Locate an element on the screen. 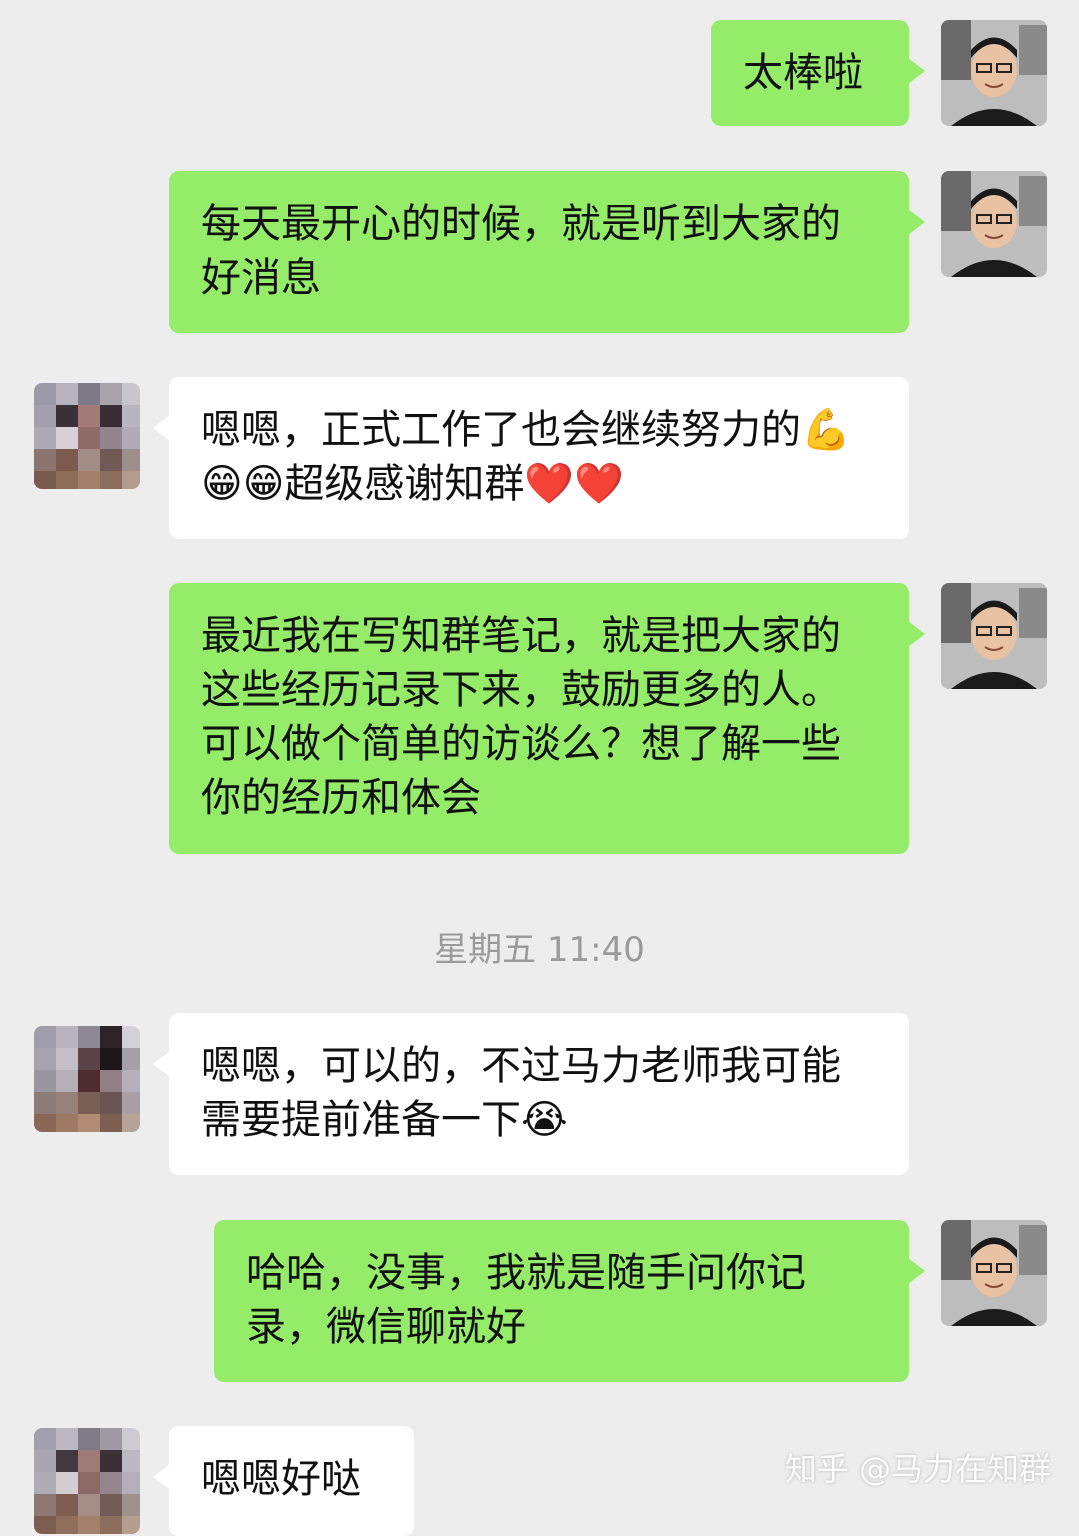 This screenshot has height=1536, width=1079. message-text: 嗯嗯，正式工作了也会继续努力的💪😁😁超级感谢知群❤️❤️ is located at coordinates (526, 457).